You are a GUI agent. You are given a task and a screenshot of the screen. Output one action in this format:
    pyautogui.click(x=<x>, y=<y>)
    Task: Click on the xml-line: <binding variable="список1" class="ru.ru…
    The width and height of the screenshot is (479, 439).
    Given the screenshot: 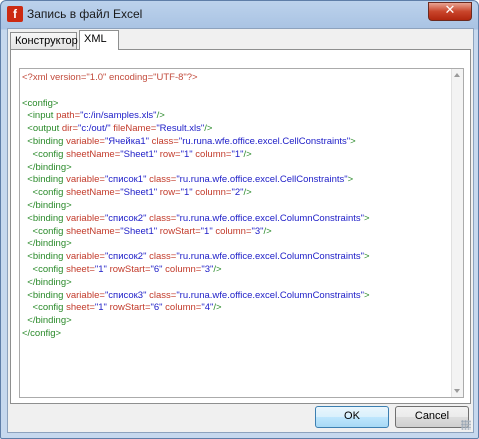 What is the action you would take?
    pyautogui.click(x=196, y=180)
    